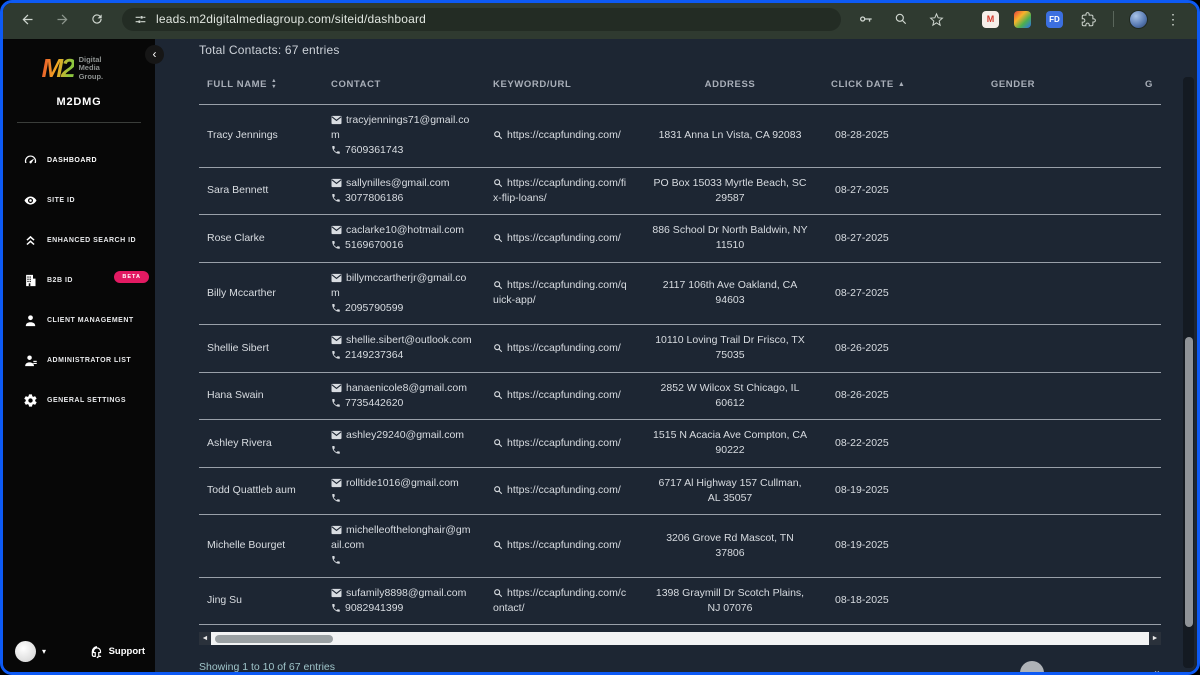  I want to click on building-icon, so click(30, 280).